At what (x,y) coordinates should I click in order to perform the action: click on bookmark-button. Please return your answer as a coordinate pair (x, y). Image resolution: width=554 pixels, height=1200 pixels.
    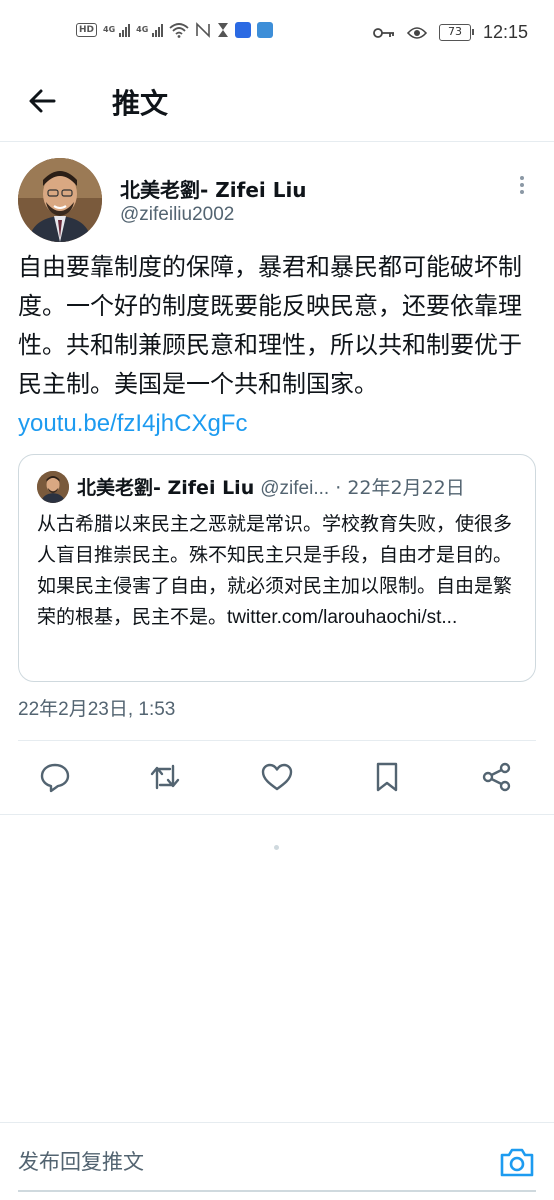
    Looking at the image, I should click on (387, 777).